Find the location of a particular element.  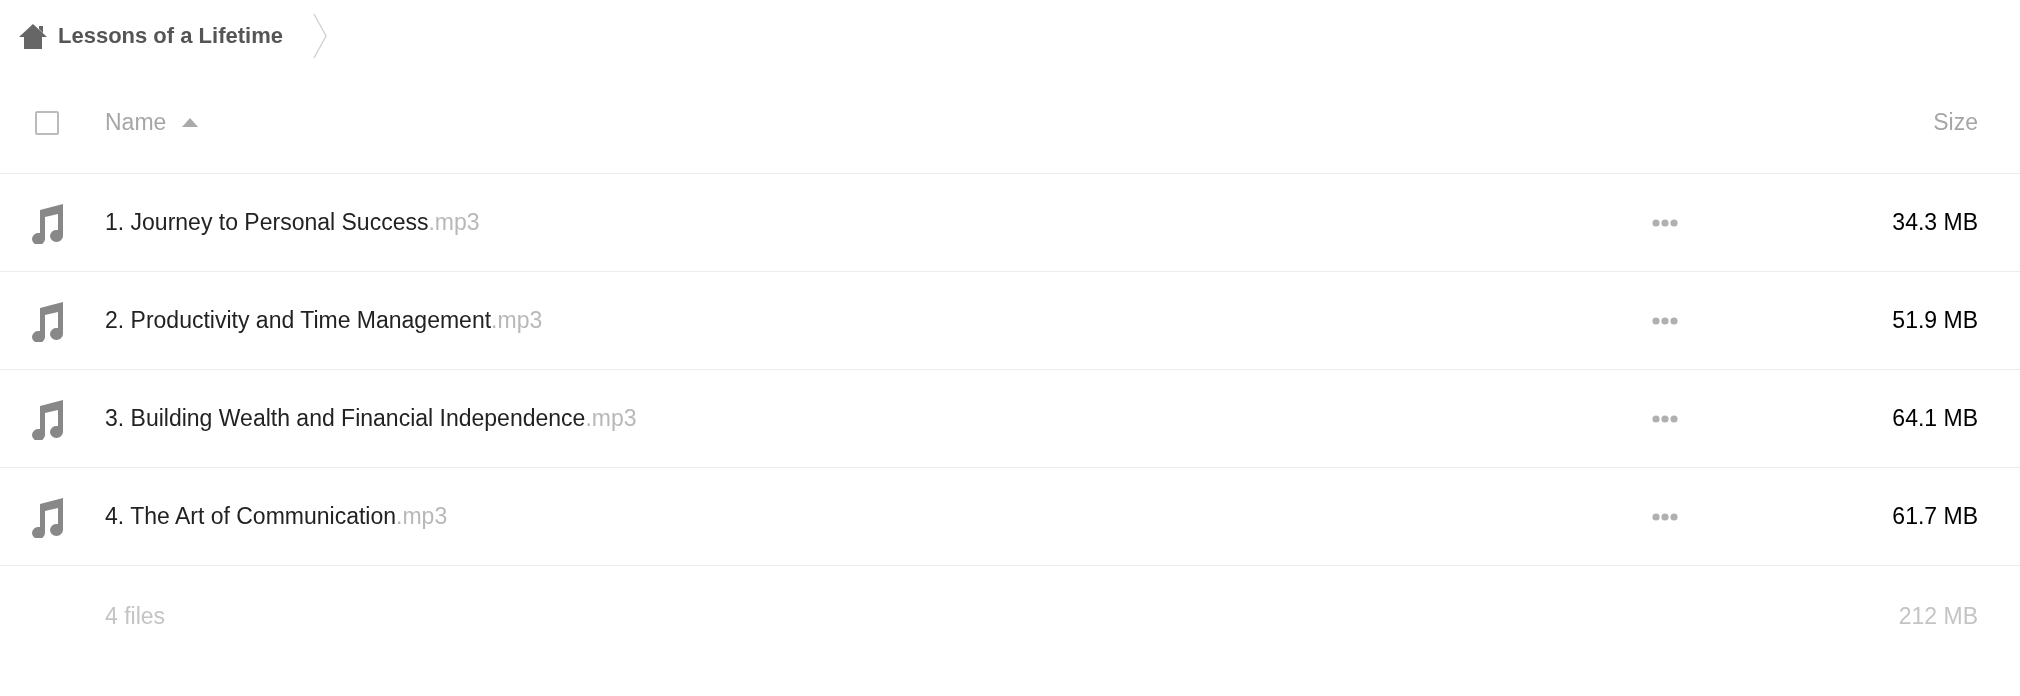

breadcrumb-link: Lessons of a Lifetime is located at coordinates (150, 36).